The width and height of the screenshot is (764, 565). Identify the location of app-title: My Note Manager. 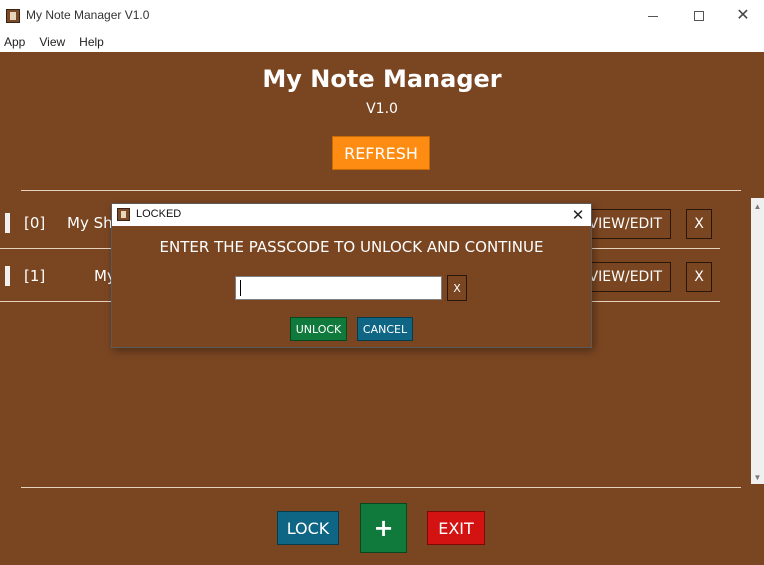
(382, 79).